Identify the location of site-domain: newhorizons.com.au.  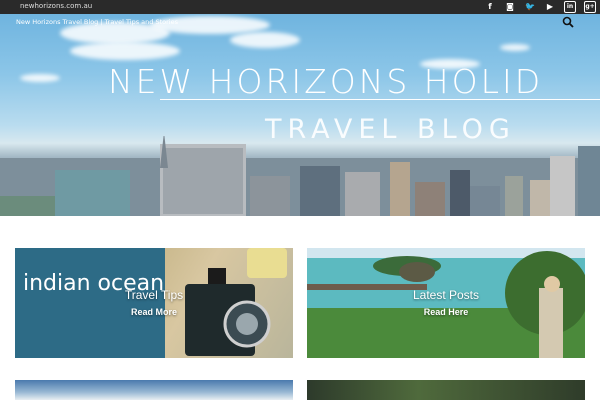
(56, 6).